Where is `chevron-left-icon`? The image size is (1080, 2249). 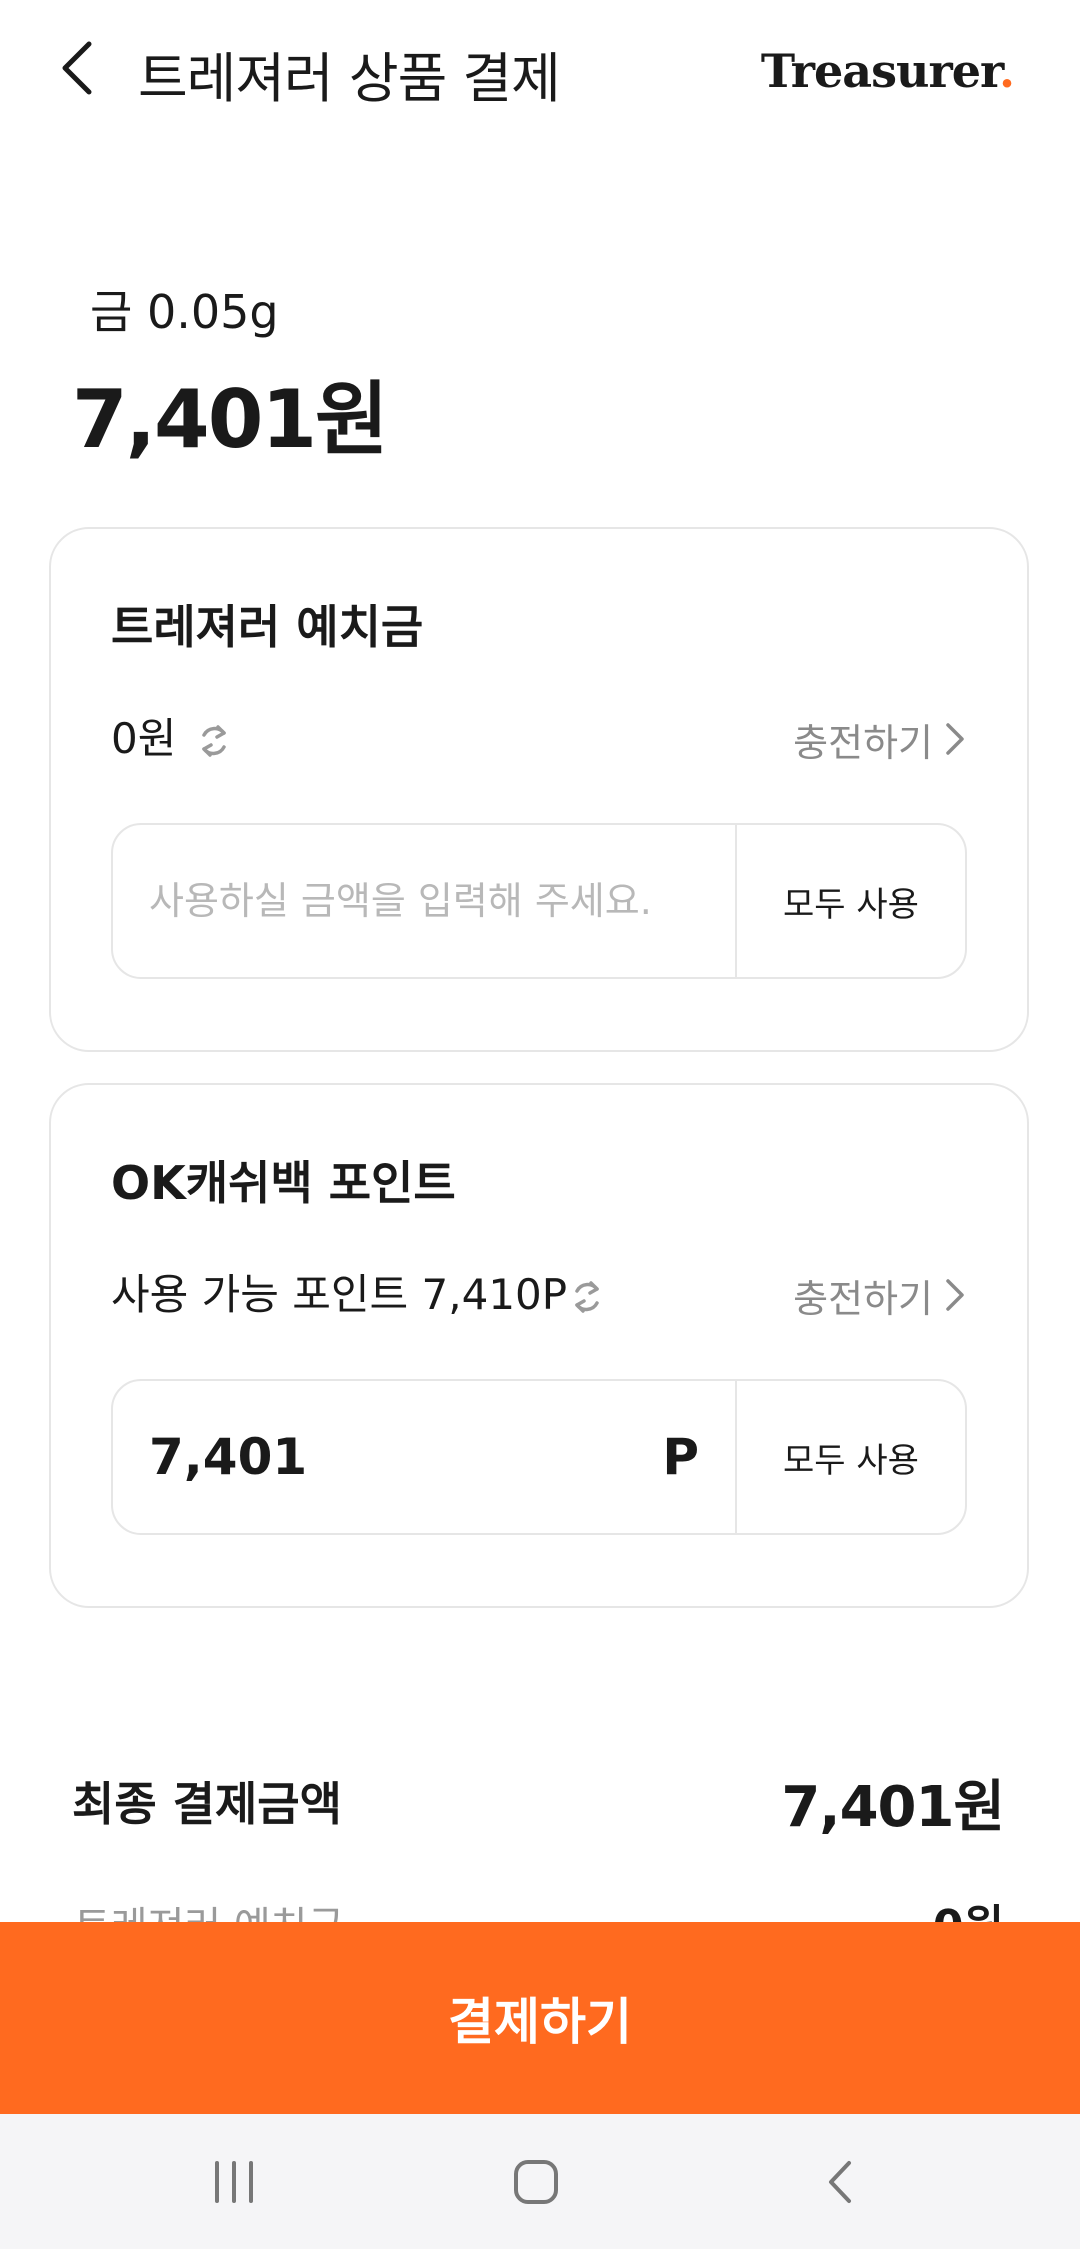
chevron-left-icon is located at coordinates (77, 68).